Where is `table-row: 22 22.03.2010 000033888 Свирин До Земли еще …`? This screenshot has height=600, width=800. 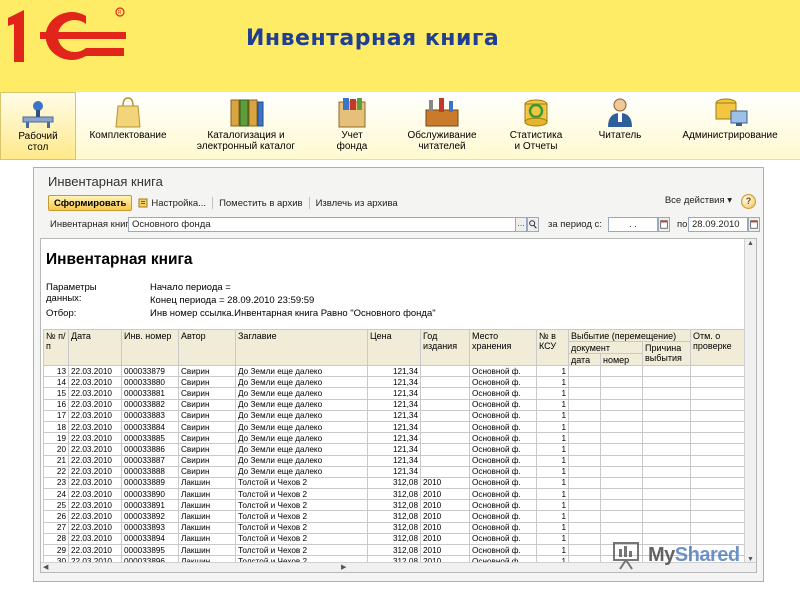 table-row: 22 22.03.2010 000033888 Свирин До Земли еще … is located at coordinates (395, 471).